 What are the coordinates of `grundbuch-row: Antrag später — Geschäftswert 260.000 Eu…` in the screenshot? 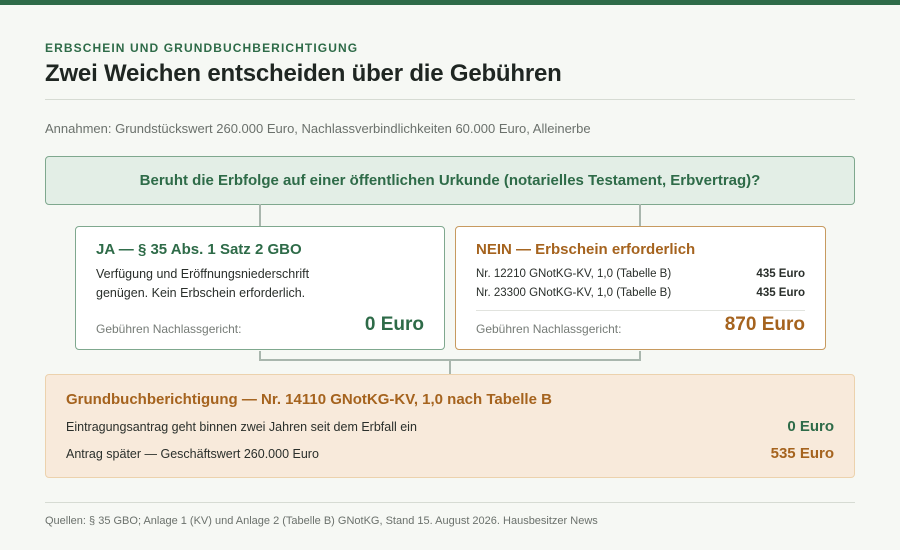 It's located at (450, 453).